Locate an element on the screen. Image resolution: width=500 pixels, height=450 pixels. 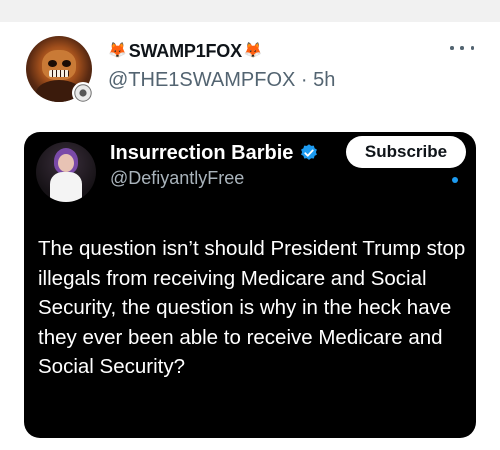
quoted-handle: @DefiyantlyFree is located at coordinates (177, 178).